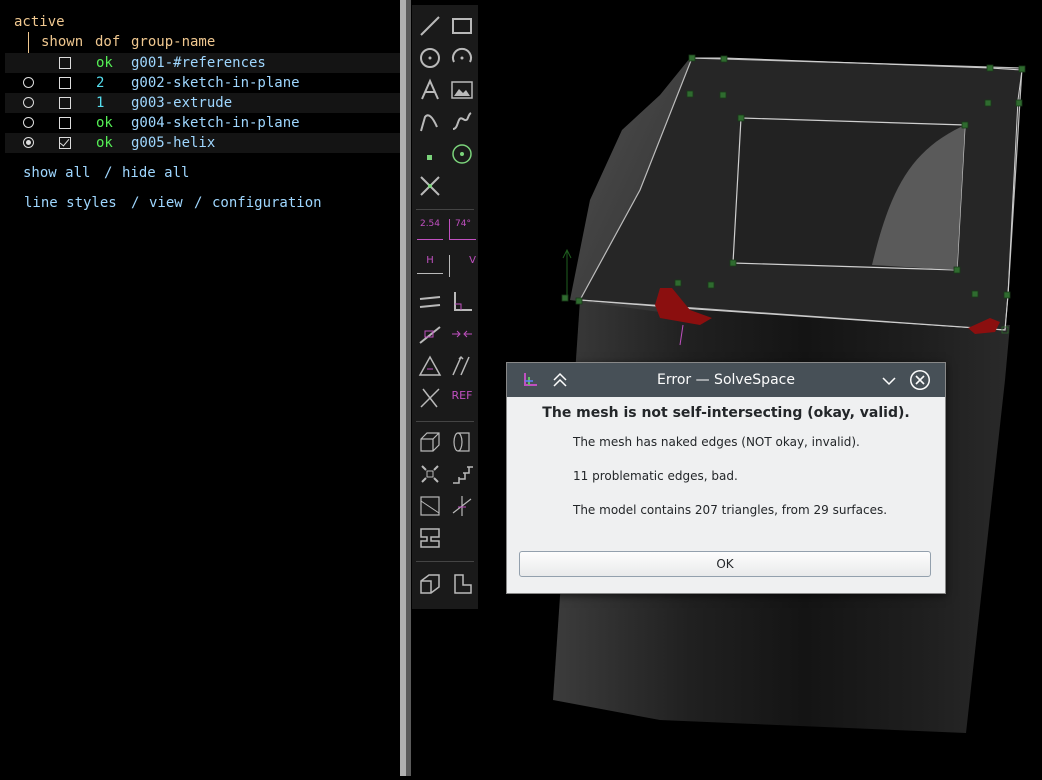 The height and width of the screenshot is (780, 1042). What do you see at coordinates (430, 506) in the screenshot?
I see `sketch-workplane-icon` at bounding box center [430, 506].